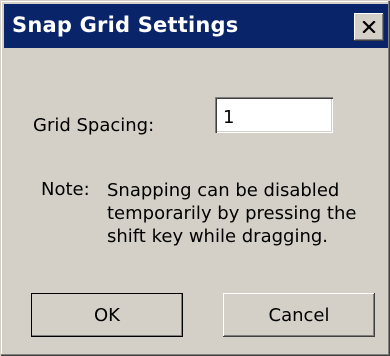  Describe the element at coordinates (107, 315) in the screenshot. I see `ok-button: OK` at that location.